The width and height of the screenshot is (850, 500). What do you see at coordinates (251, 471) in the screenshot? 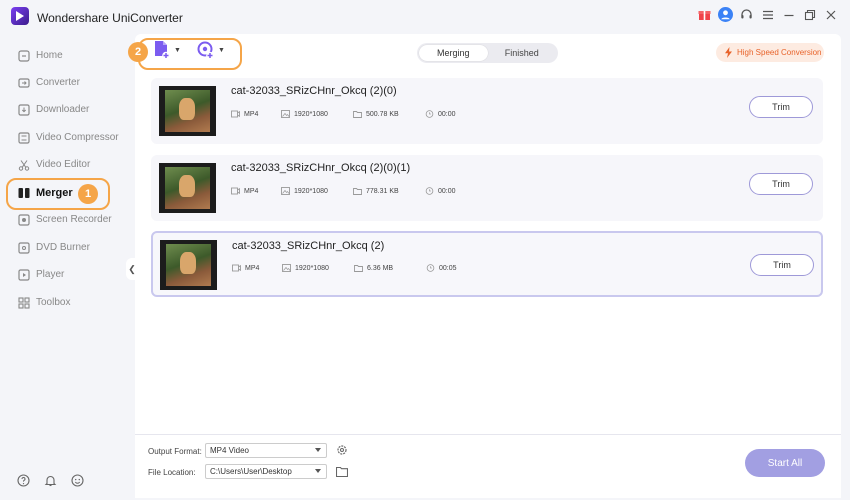
I see `file-location-value: C:\Users\User\Desktop` at bounding box center [251, 471].